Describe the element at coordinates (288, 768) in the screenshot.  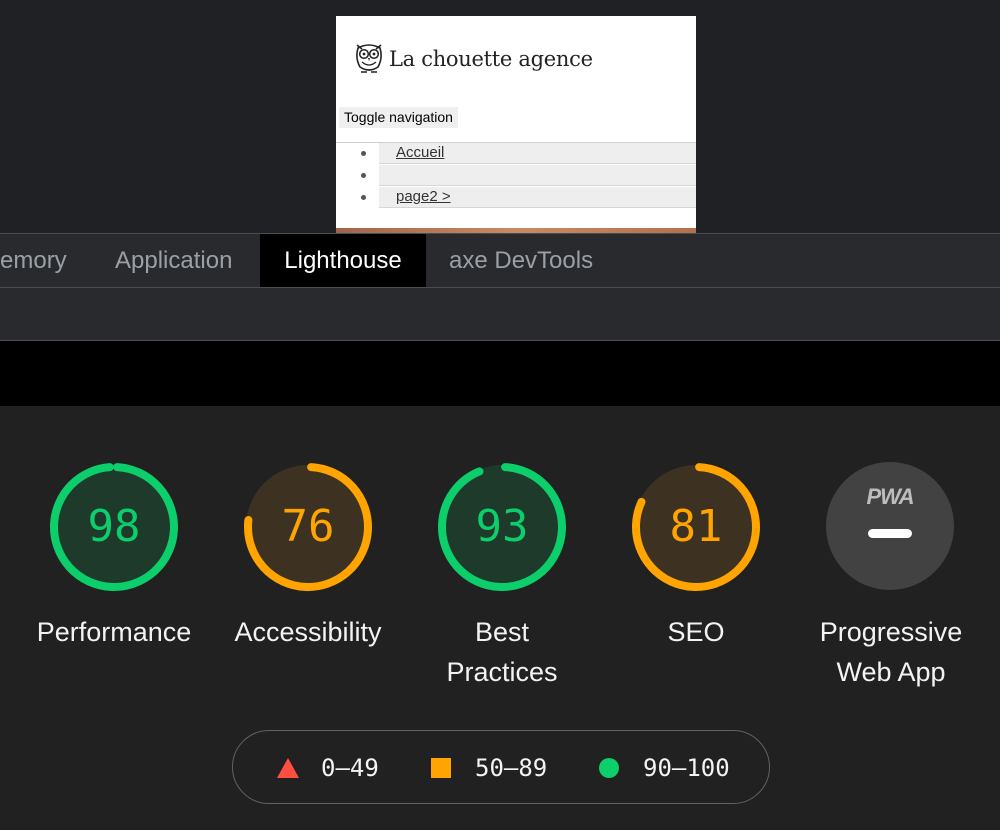
I see `triangle-icon` at that location.